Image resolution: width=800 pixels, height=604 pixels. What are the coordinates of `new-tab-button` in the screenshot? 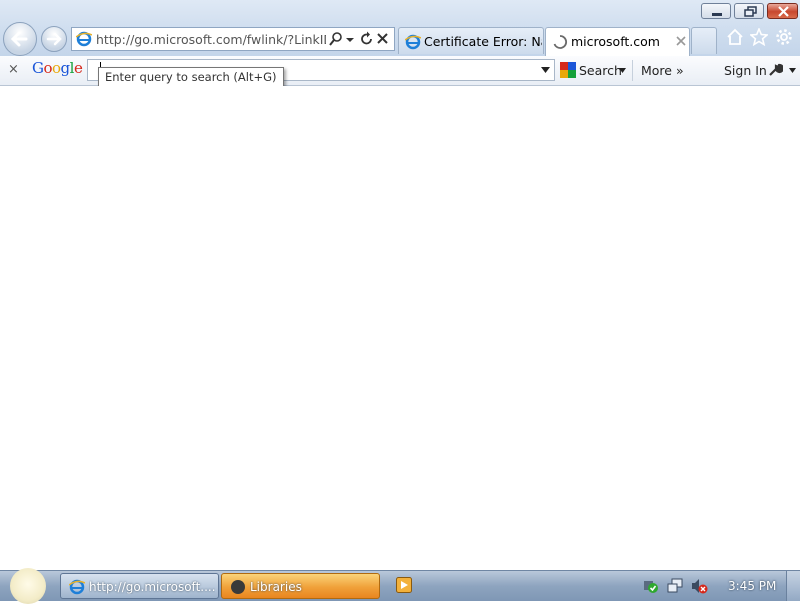 It's located at (704, 40).